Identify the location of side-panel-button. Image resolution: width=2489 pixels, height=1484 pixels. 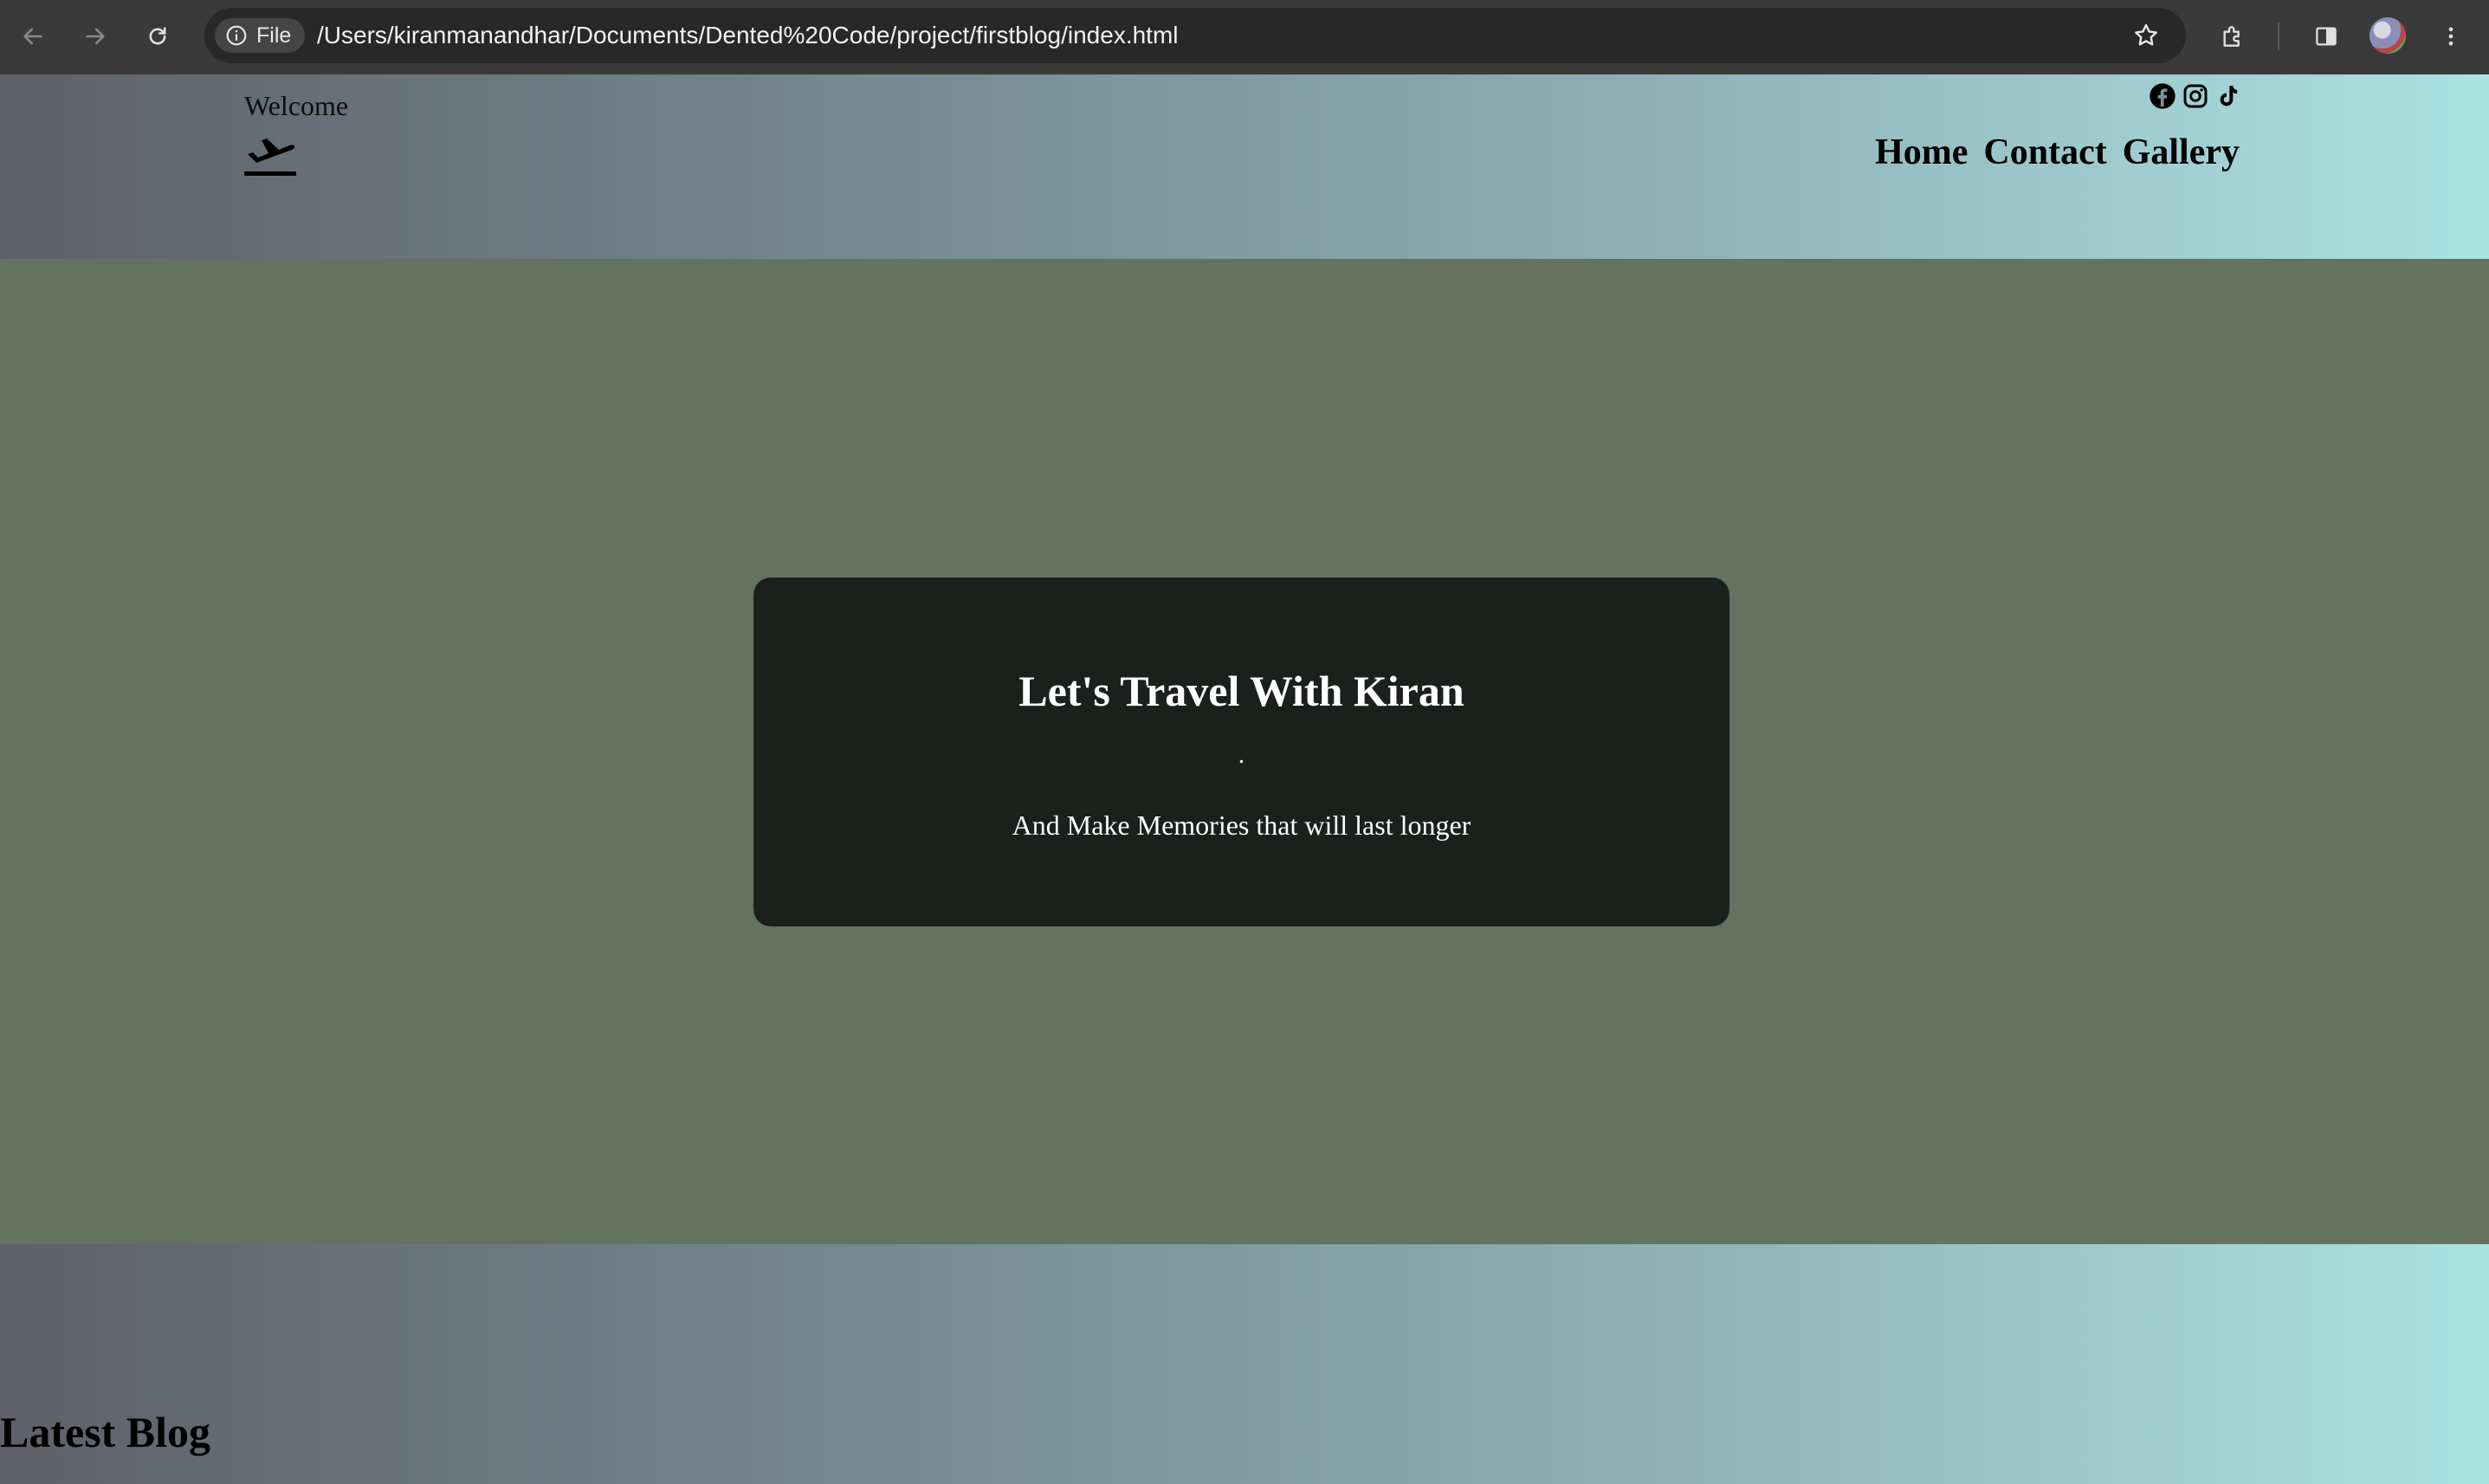
(2326, 36).